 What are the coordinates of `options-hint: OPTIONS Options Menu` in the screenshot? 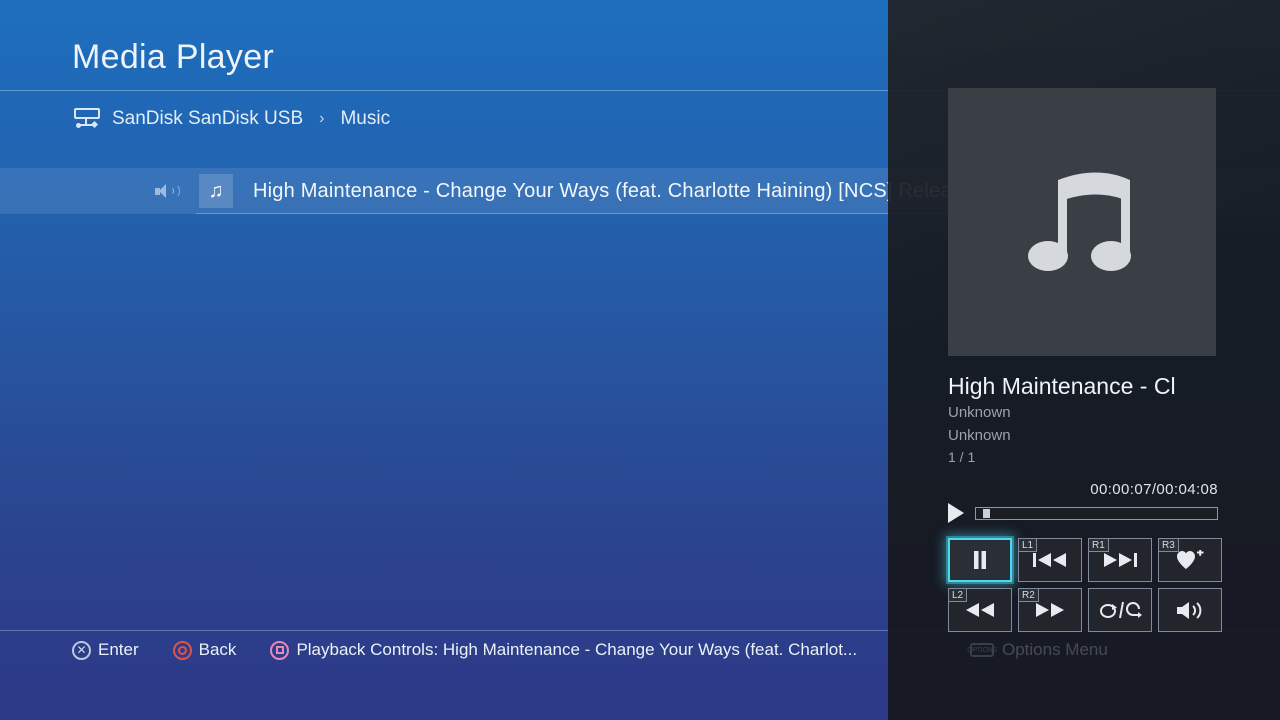 It's located at (1084, 650).